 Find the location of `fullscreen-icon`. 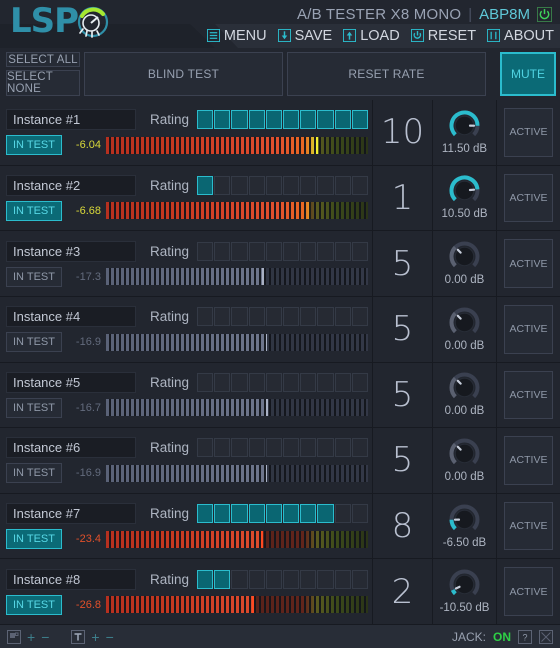

fullscreen-icon is located at coordinates (546, 636).